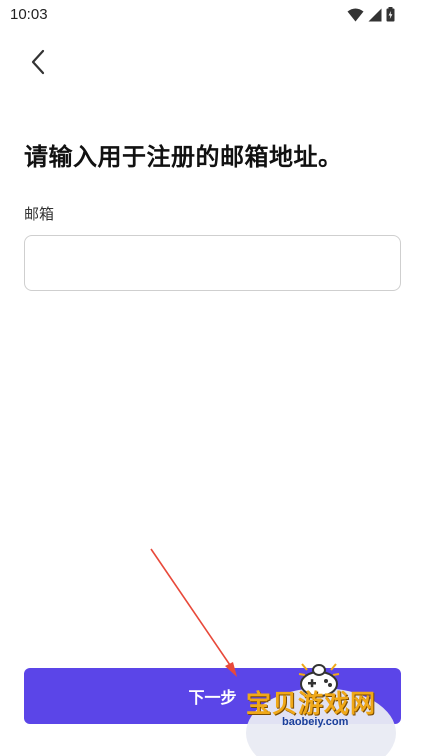 Image resolution: width=425 pixels, height=756 pixels. I want to click on annotation-arrow, so click(193, 612).